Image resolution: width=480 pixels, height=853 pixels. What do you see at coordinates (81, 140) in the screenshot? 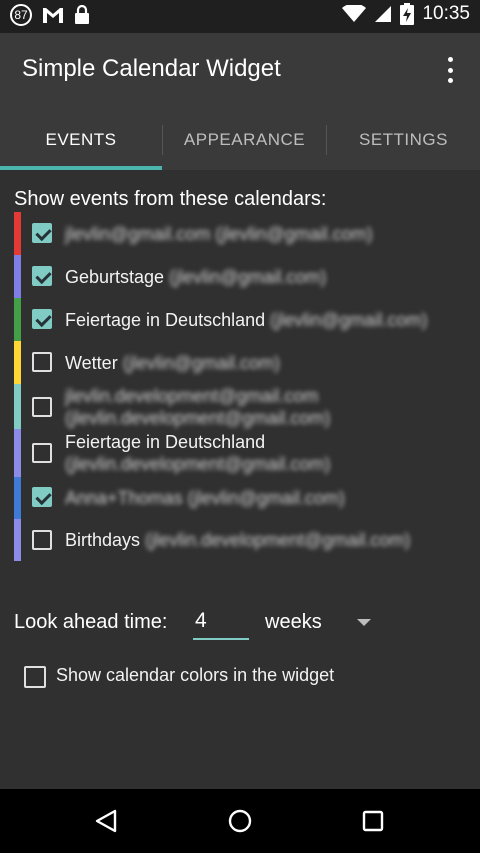
I see `tab-events: EVENTS` at bounding box center [81, 140].